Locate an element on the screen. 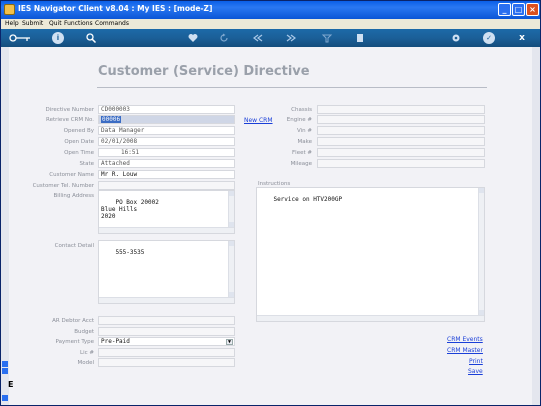 Image resolution: width=541 pixels, height=406 pixels. retrieve-crm-label: Retrieve CRM No. is located at coordinates (70, 120).